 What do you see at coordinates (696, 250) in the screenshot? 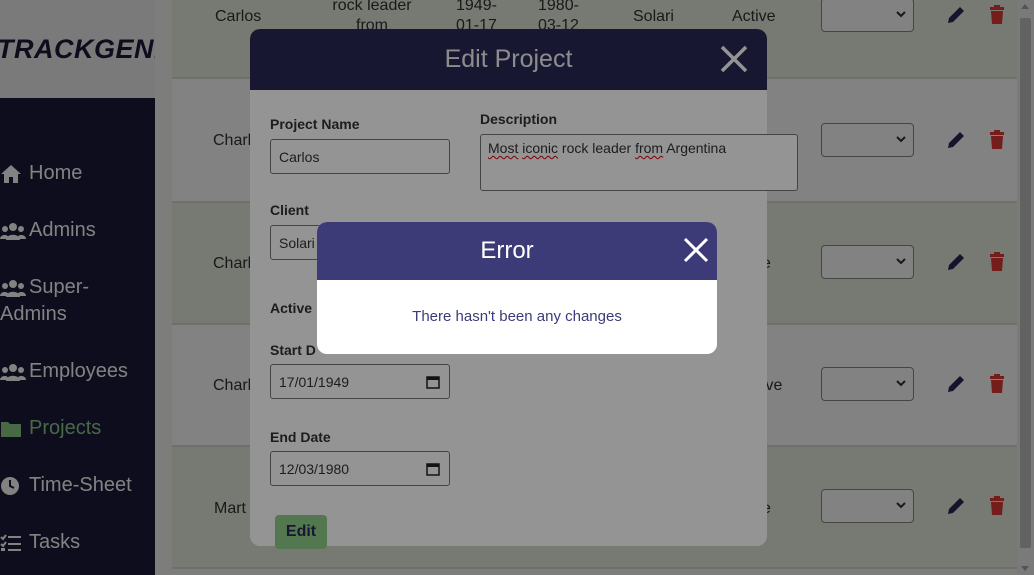
I see `close-icon` at bounding box center [696, 250].